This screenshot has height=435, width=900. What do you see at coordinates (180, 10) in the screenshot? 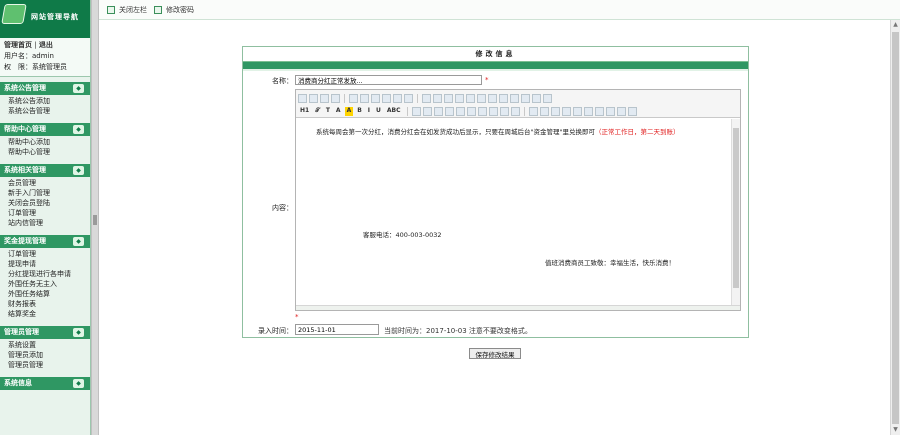
I see `change-password-label: 修改密码` at bounding box center [180, 10].